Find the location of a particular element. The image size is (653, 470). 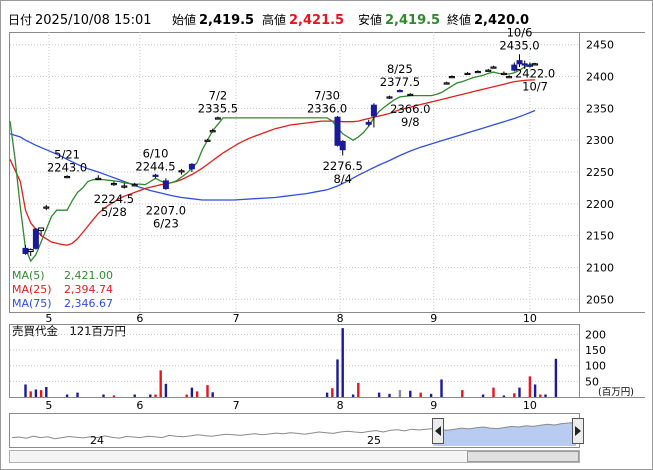

ma75-legend-label: MA(75) is located at coordinates (32, 303).